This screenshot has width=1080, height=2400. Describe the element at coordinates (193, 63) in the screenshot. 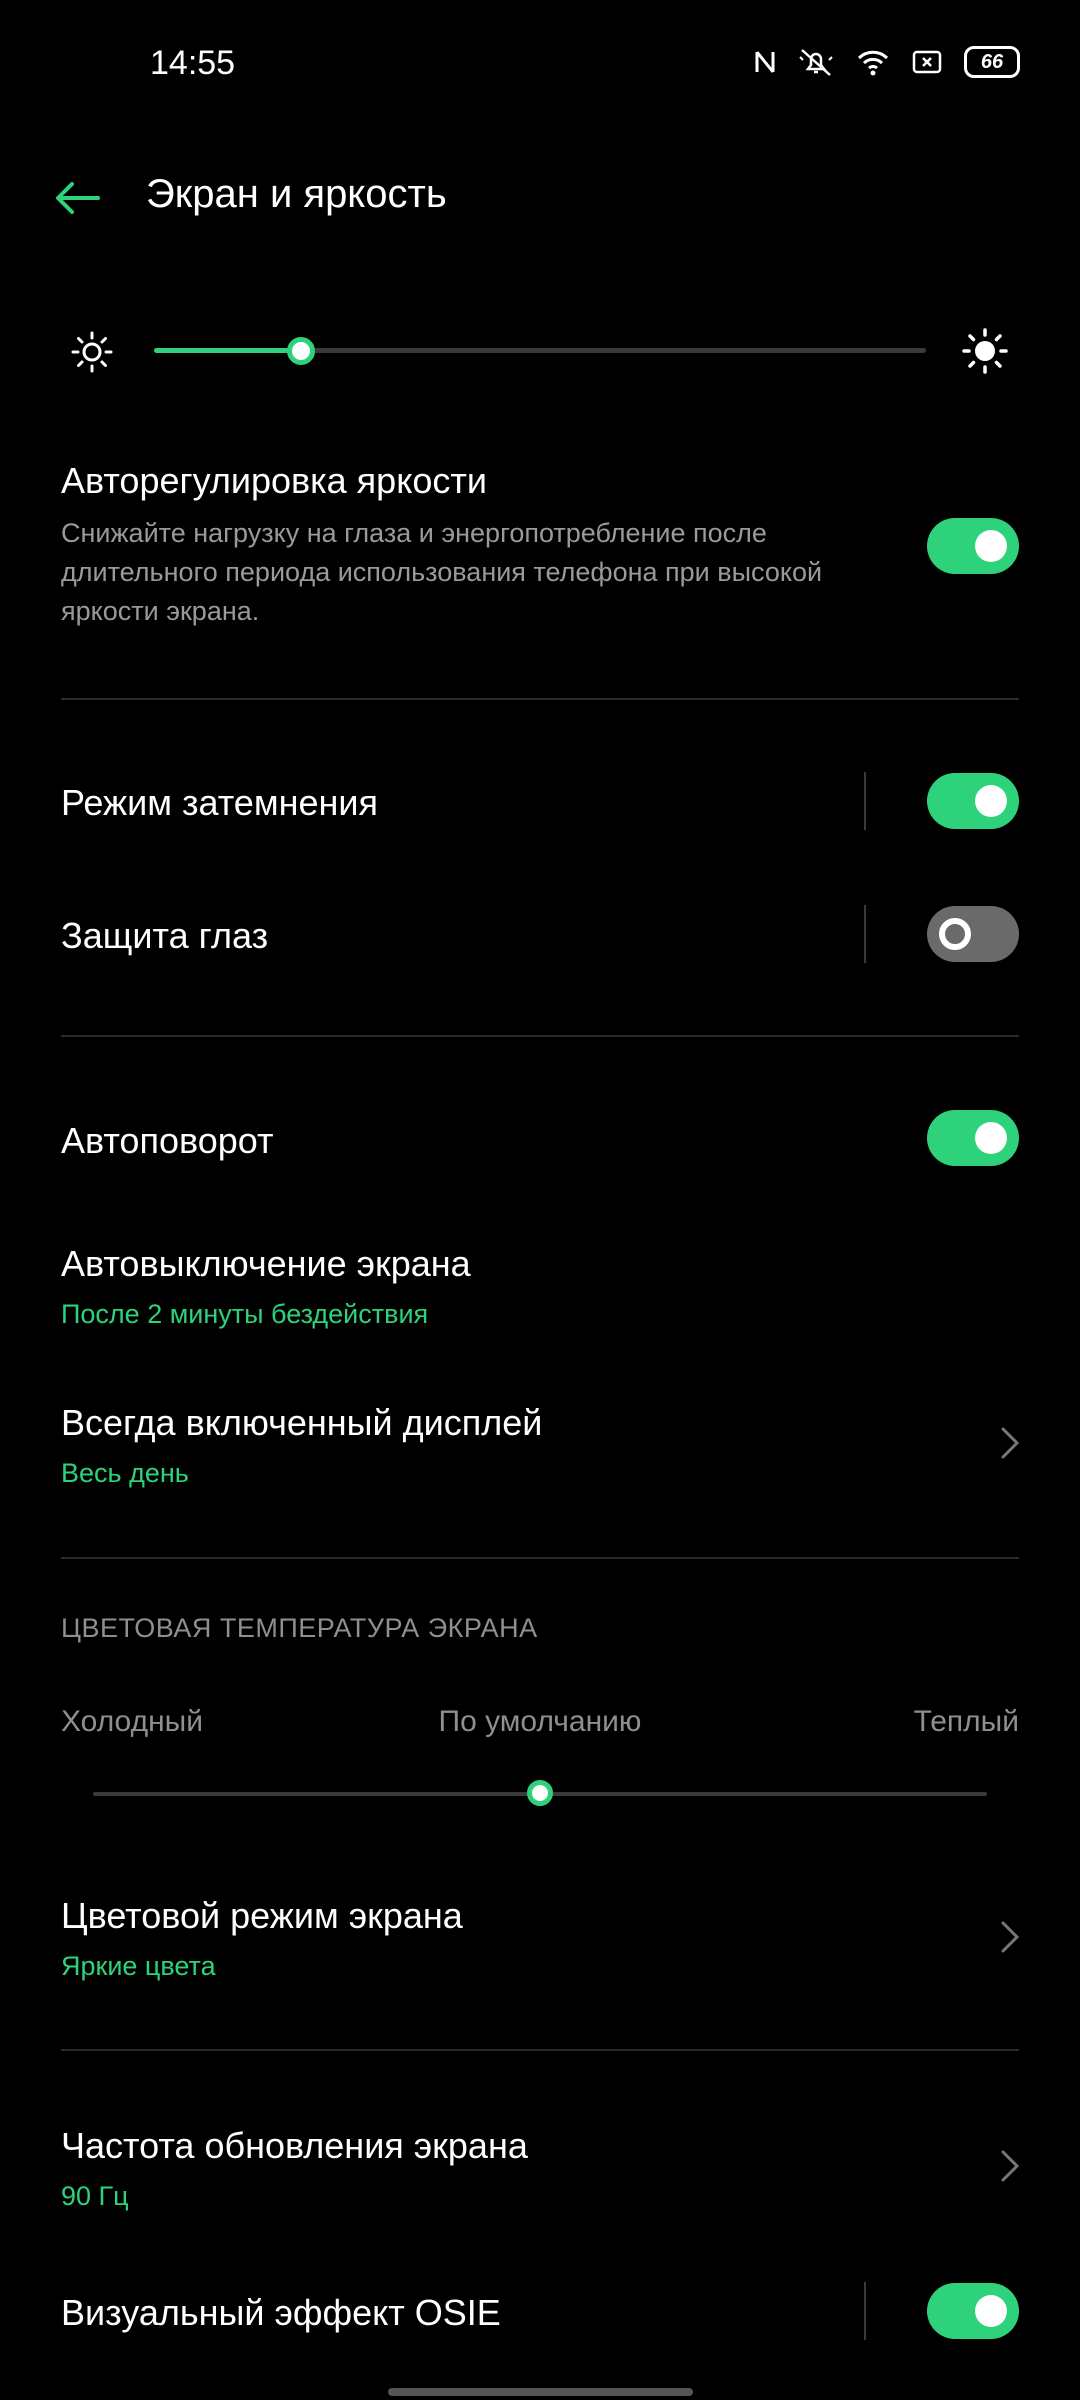

I see `status-time: 14:55` at that location.